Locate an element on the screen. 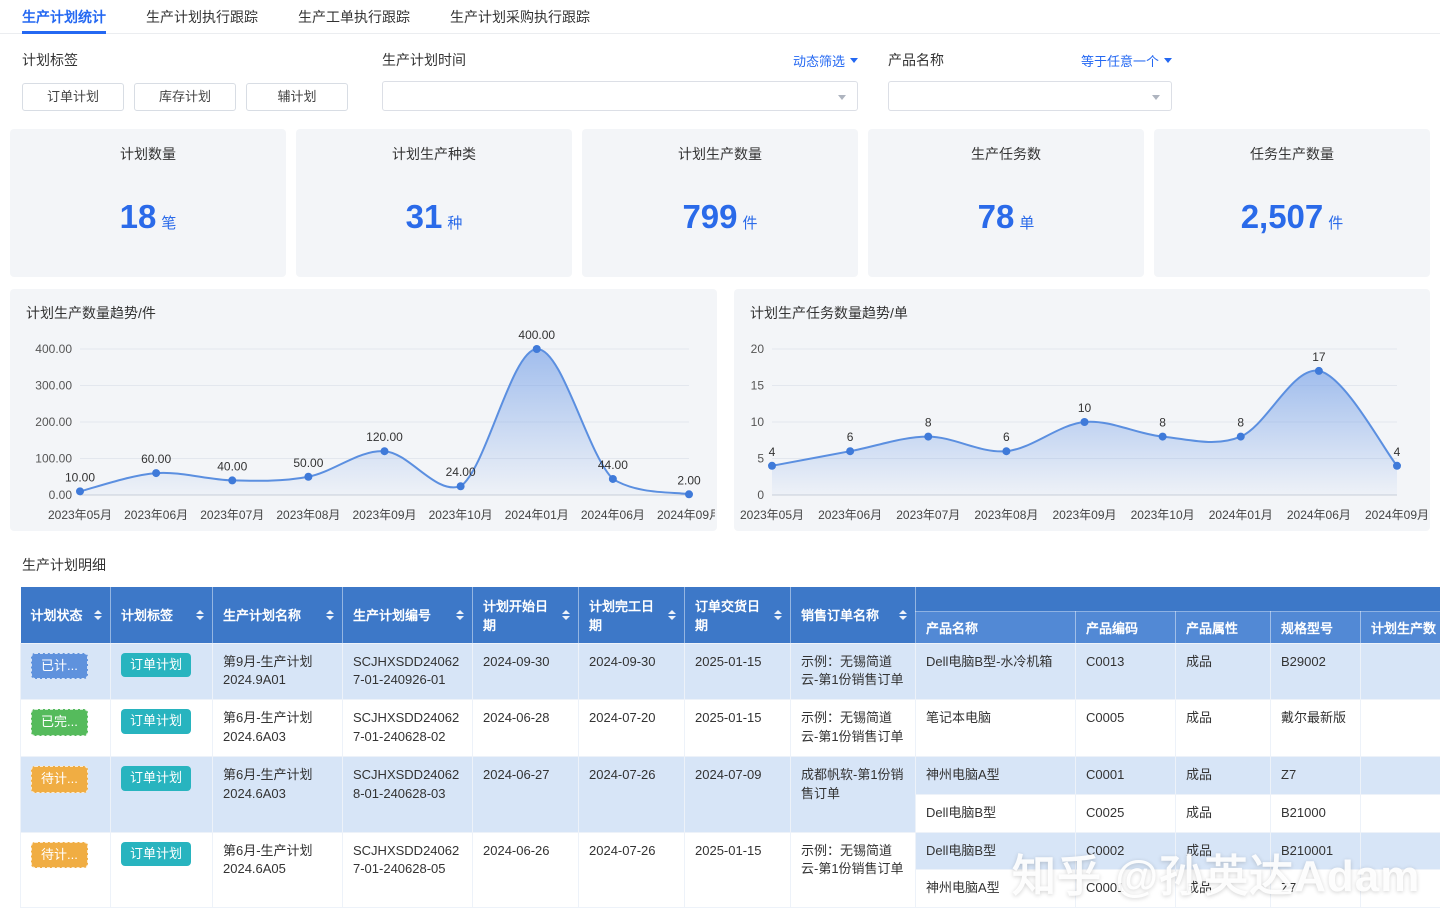  tab: 生产工单执行跟踪 is located at coordinates (354, 17).